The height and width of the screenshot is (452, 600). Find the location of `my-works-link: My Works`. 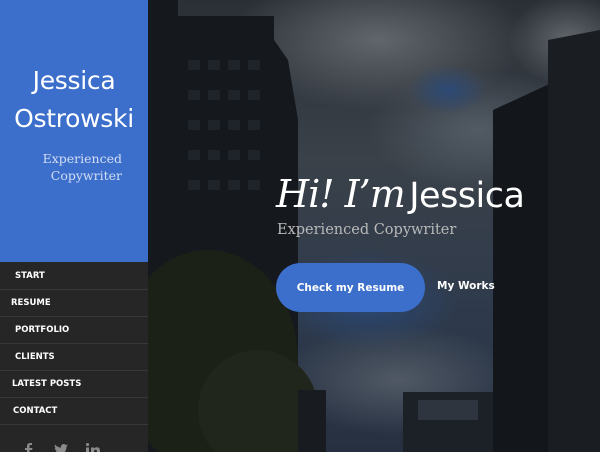

my-works-link: My Works is located at coordinates (466, 286).